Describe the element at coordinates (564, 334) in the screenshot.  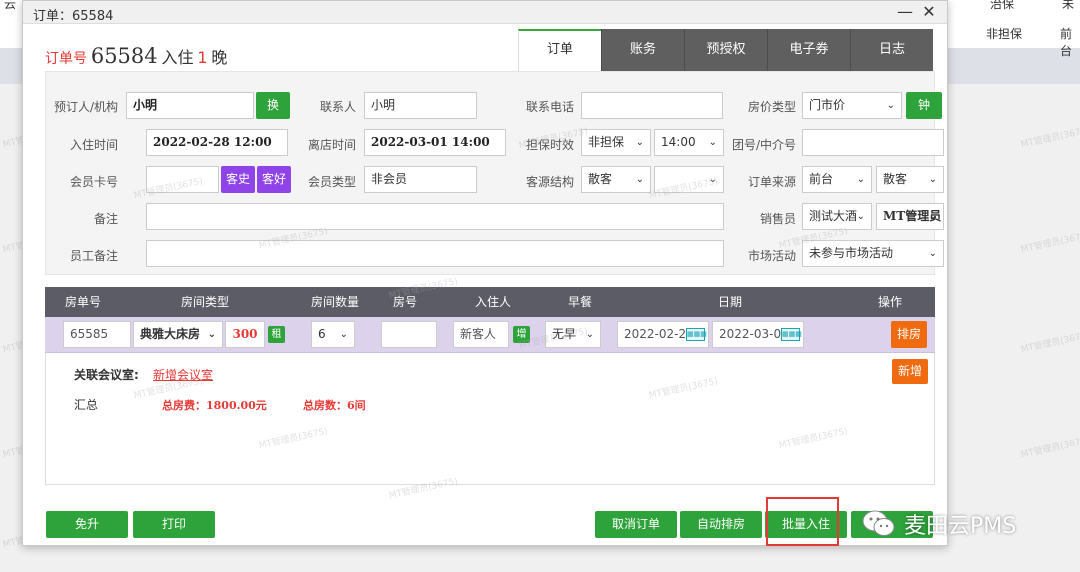
I see `breakfast-value: 无早` at that location.